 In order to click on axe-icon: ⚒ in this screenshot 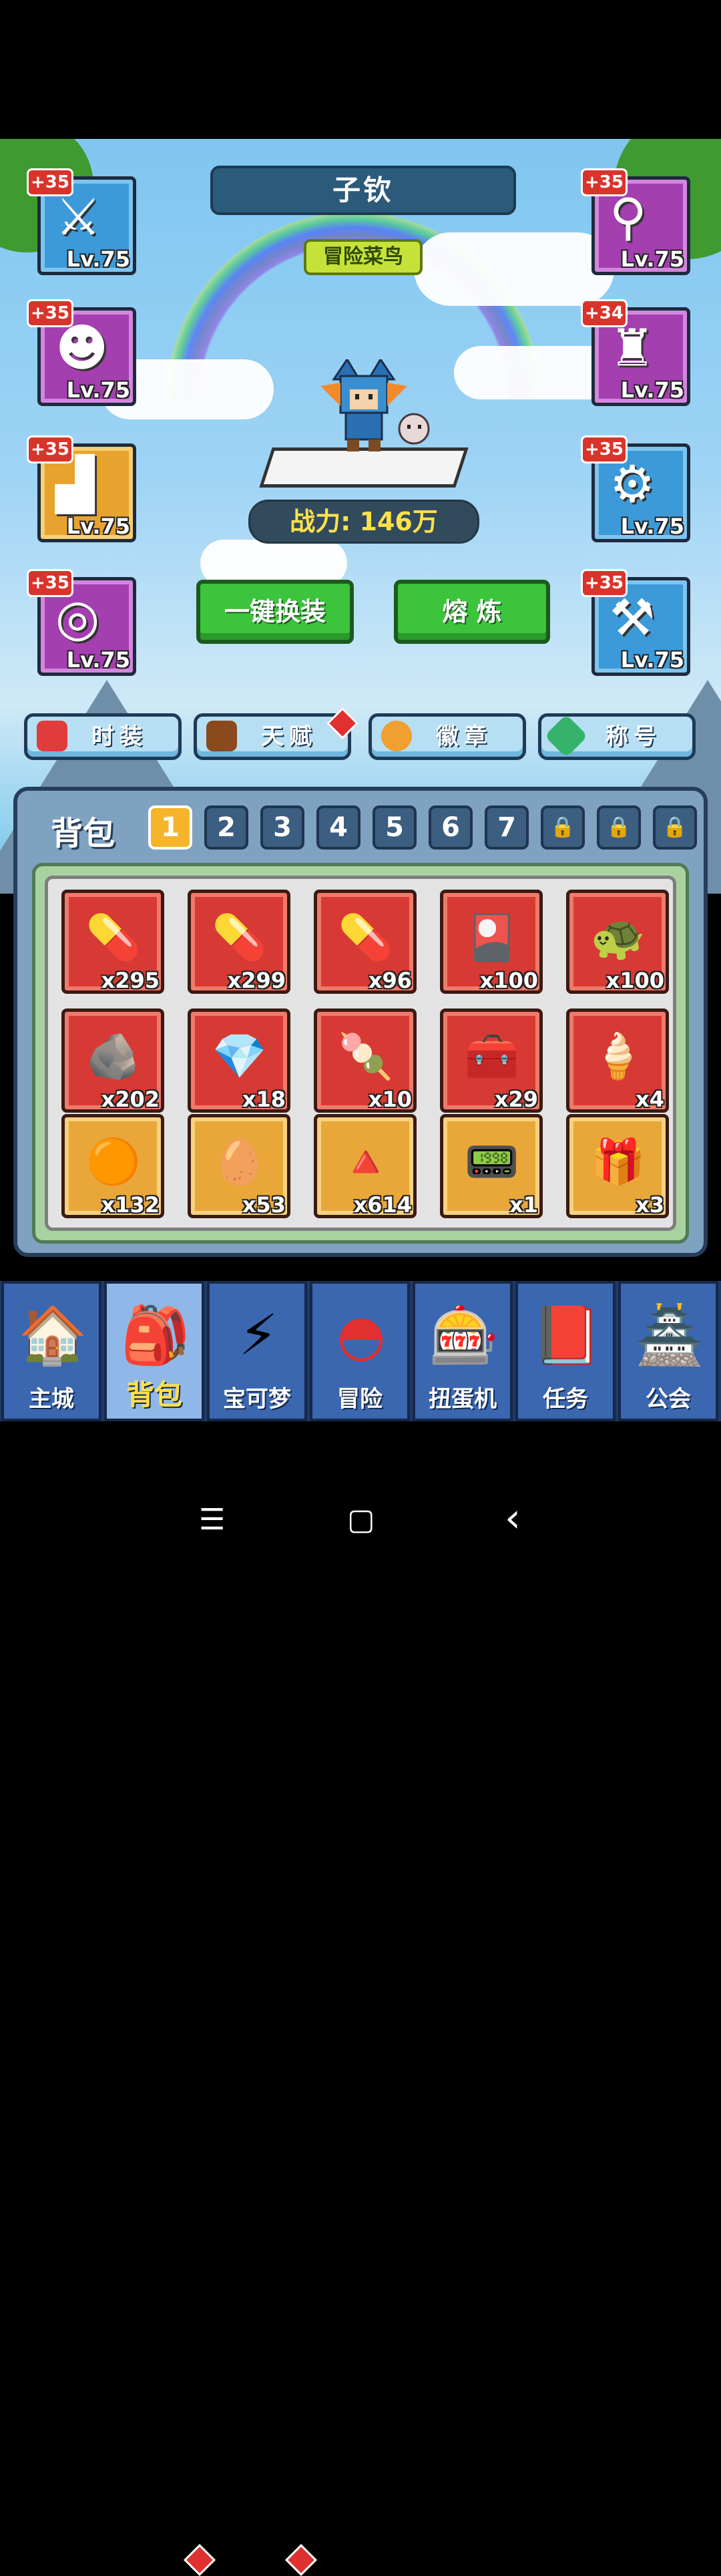, I will do `click(633, 617)`.